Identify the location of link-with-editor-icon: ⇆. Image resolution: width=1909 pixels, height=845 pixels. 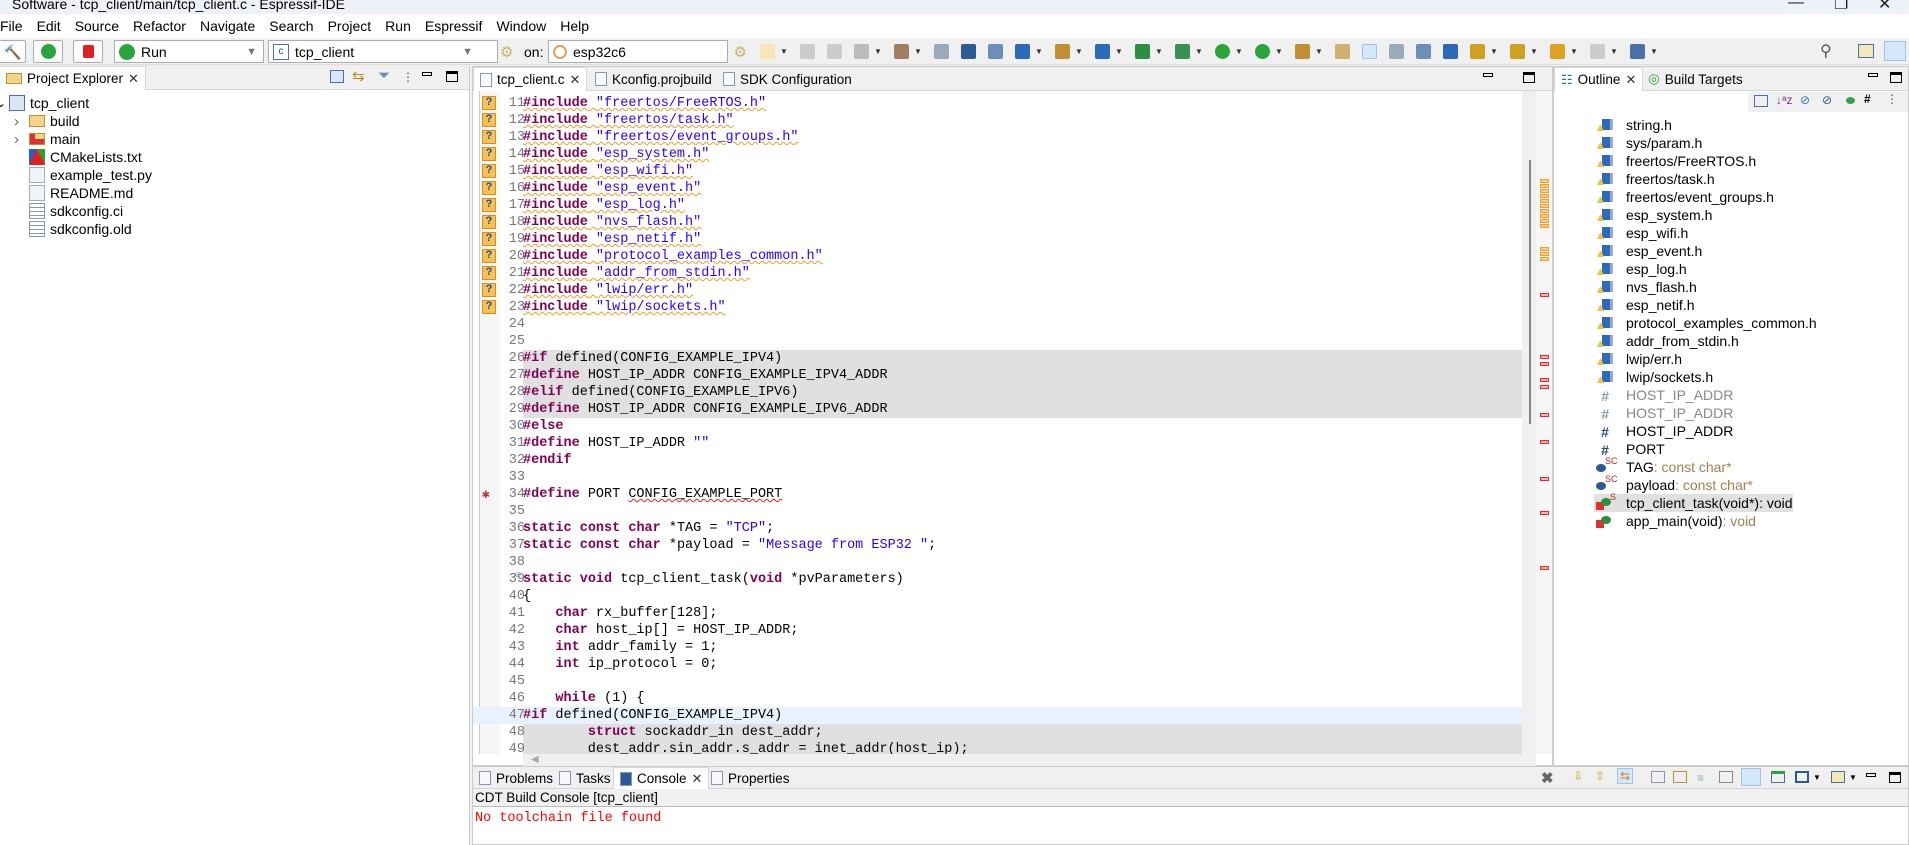
(358, 76).